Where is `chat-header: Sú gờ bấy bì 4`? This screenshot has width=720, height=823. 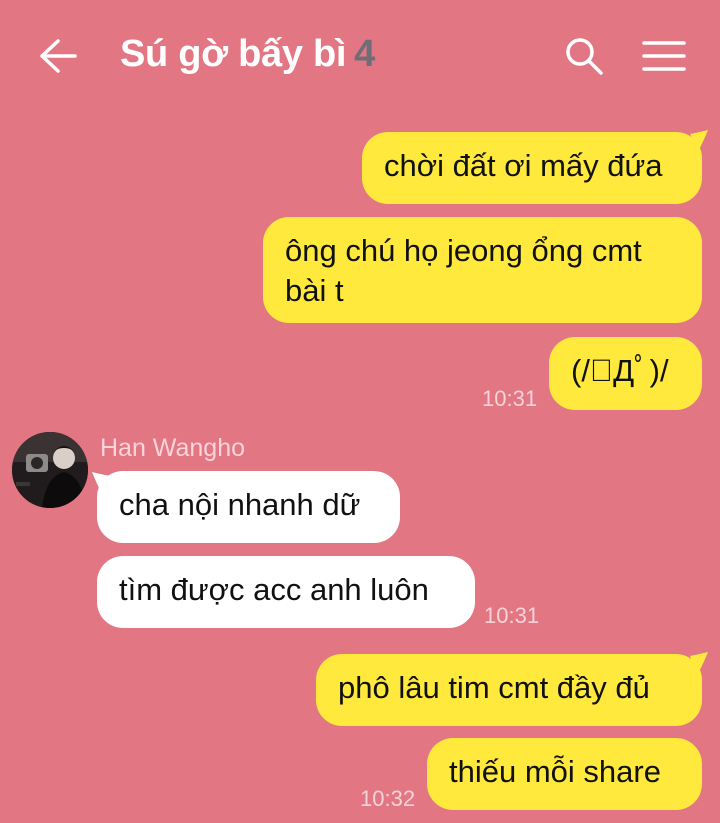
chat-header: Sú gờ bấy bì 4 is located at coordinates (360, 56).